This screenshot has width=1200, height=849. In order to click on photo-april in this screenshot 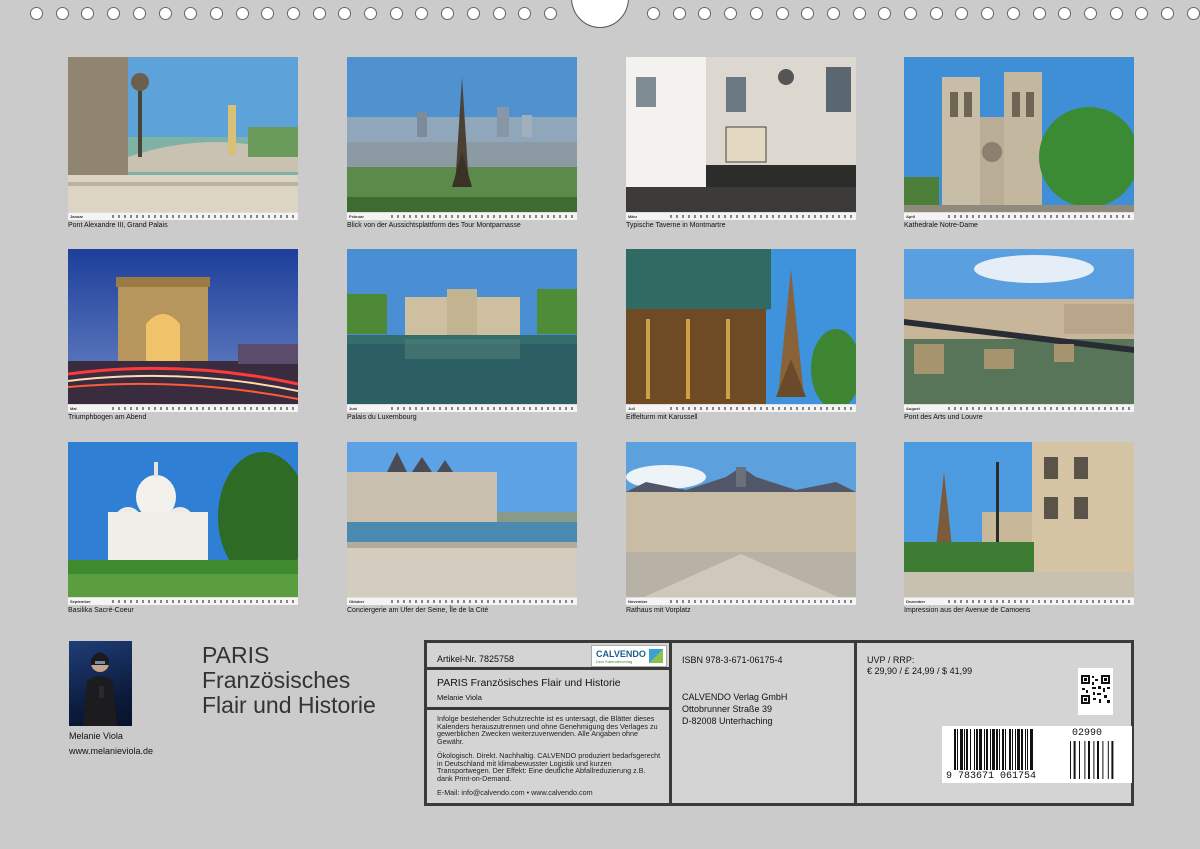, I will do `click(1019, 138)`.